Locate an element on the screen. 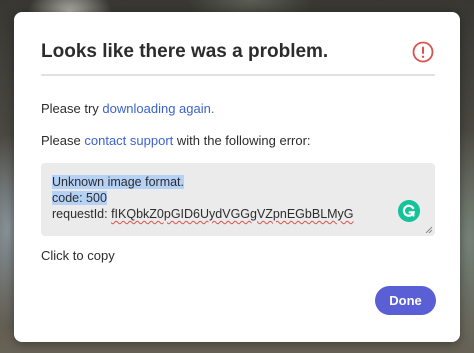  done-button: Done is located at coordinates (405, 300).